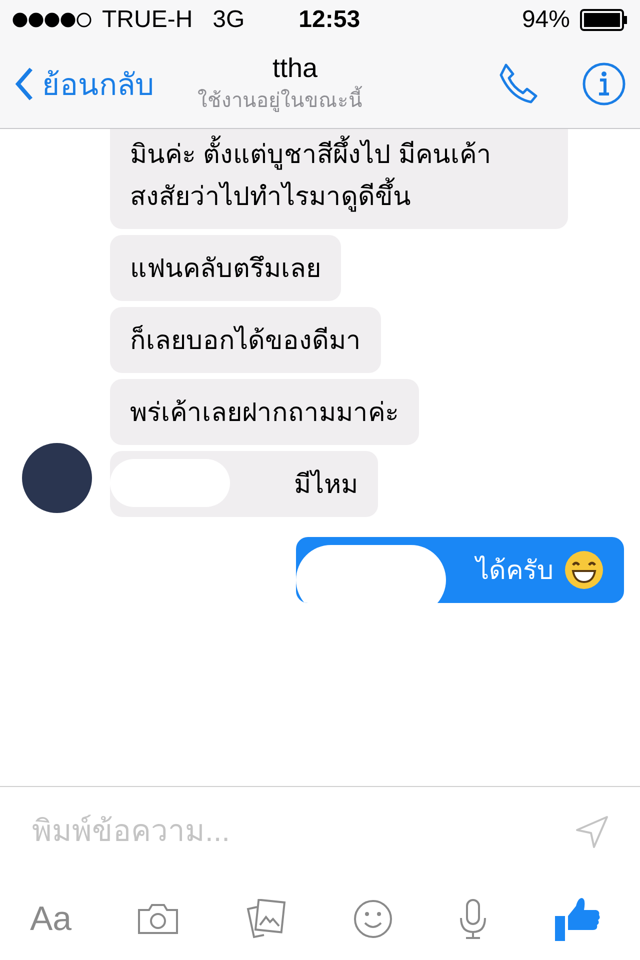 This screenshot has height=960, width=640. I want to click on grinning-face-icon, so click(584, 570).